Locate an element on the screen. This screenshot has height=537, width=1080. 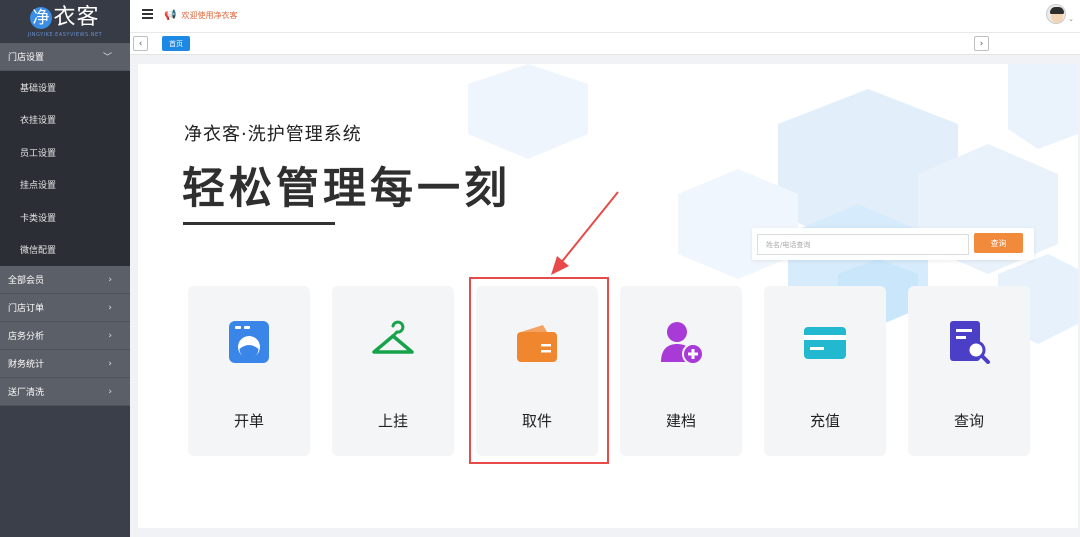
add-user-icon is located at coordinates (682, 343).